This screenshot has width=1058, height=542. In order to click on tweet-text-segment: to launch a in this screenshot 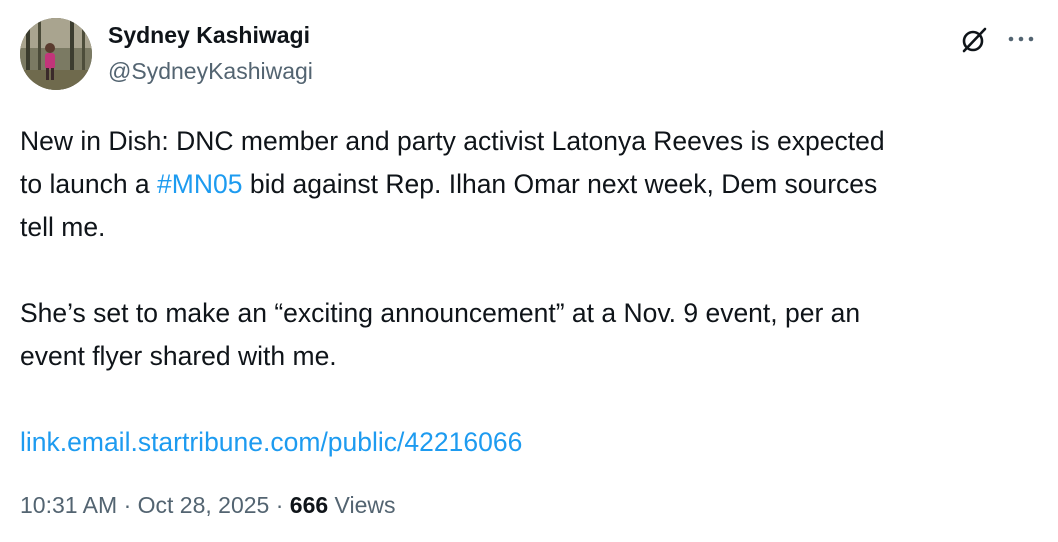, I will do `click(89, 184)`.